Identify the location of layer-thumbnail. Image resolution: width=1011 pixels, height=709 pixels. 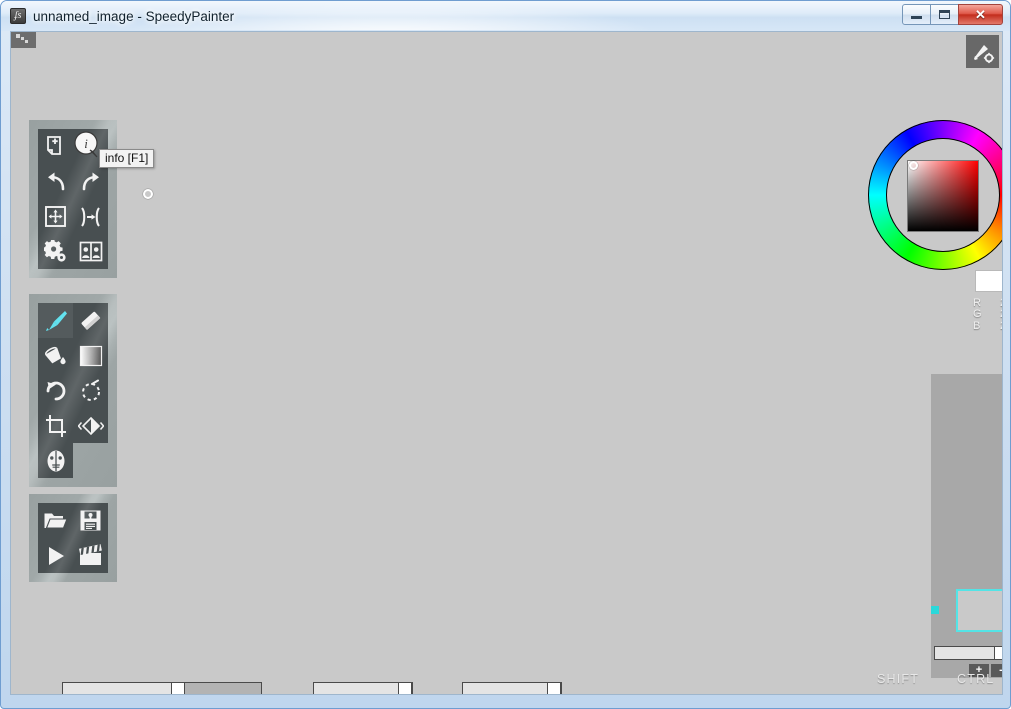
(979, 610).